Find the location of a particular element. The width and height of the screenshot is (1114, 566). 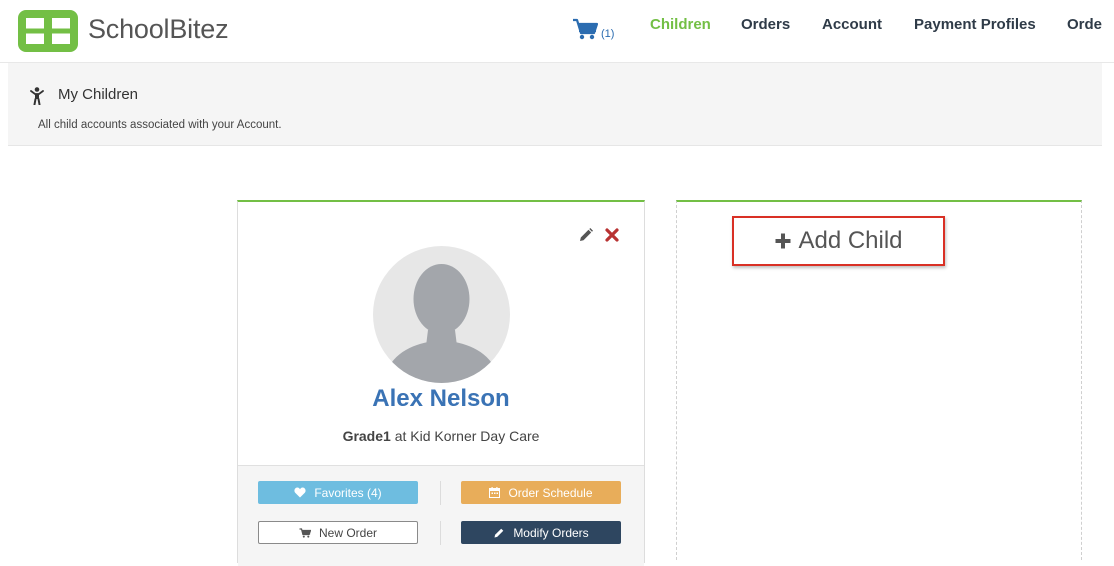

cart-count: (1) is located at coordinates (607, 34).